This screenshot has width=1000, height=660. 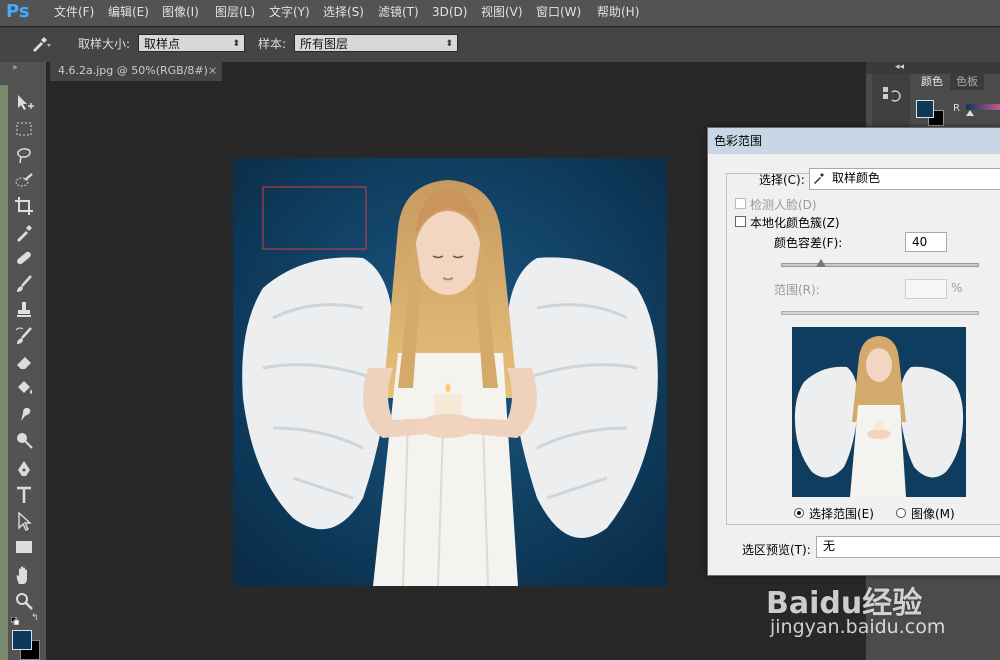 I want to click on menu-window: 窗口(W), so click(x=558, y=13).